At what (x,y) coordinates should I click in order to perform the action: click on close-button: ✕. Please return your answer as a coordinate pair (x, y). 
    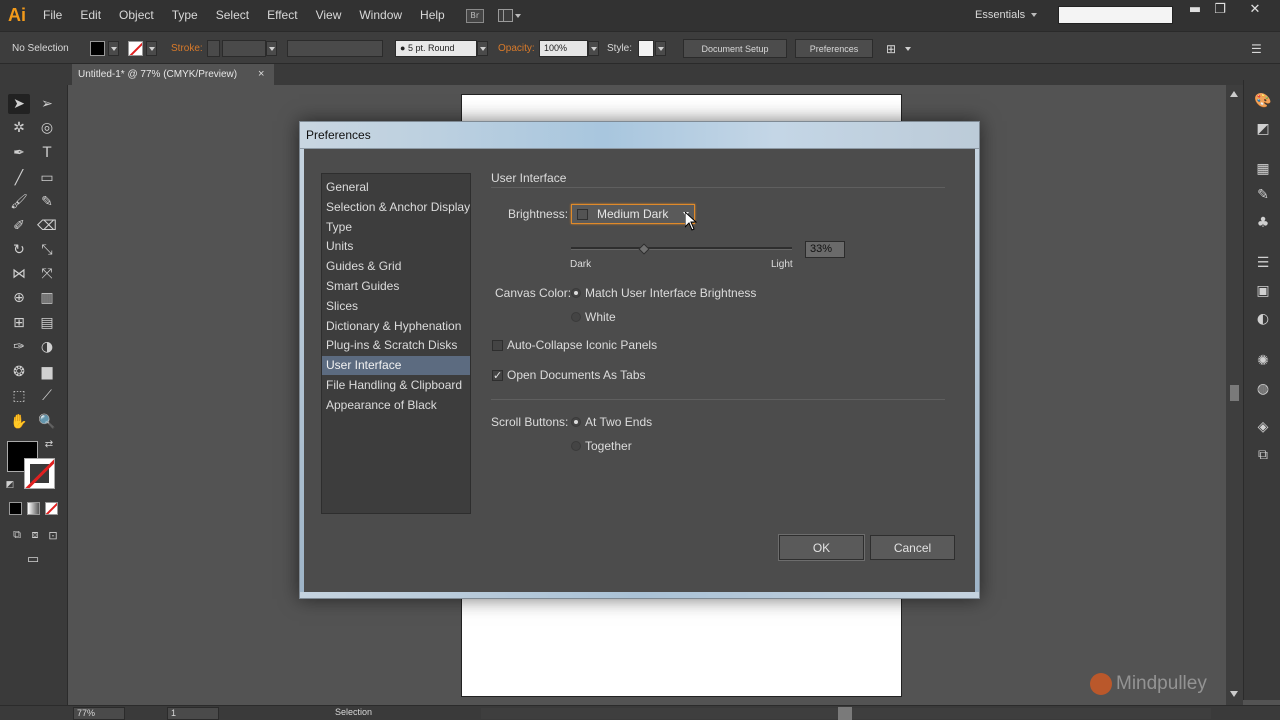
    Looking at the image, I should click on (1255, 10).